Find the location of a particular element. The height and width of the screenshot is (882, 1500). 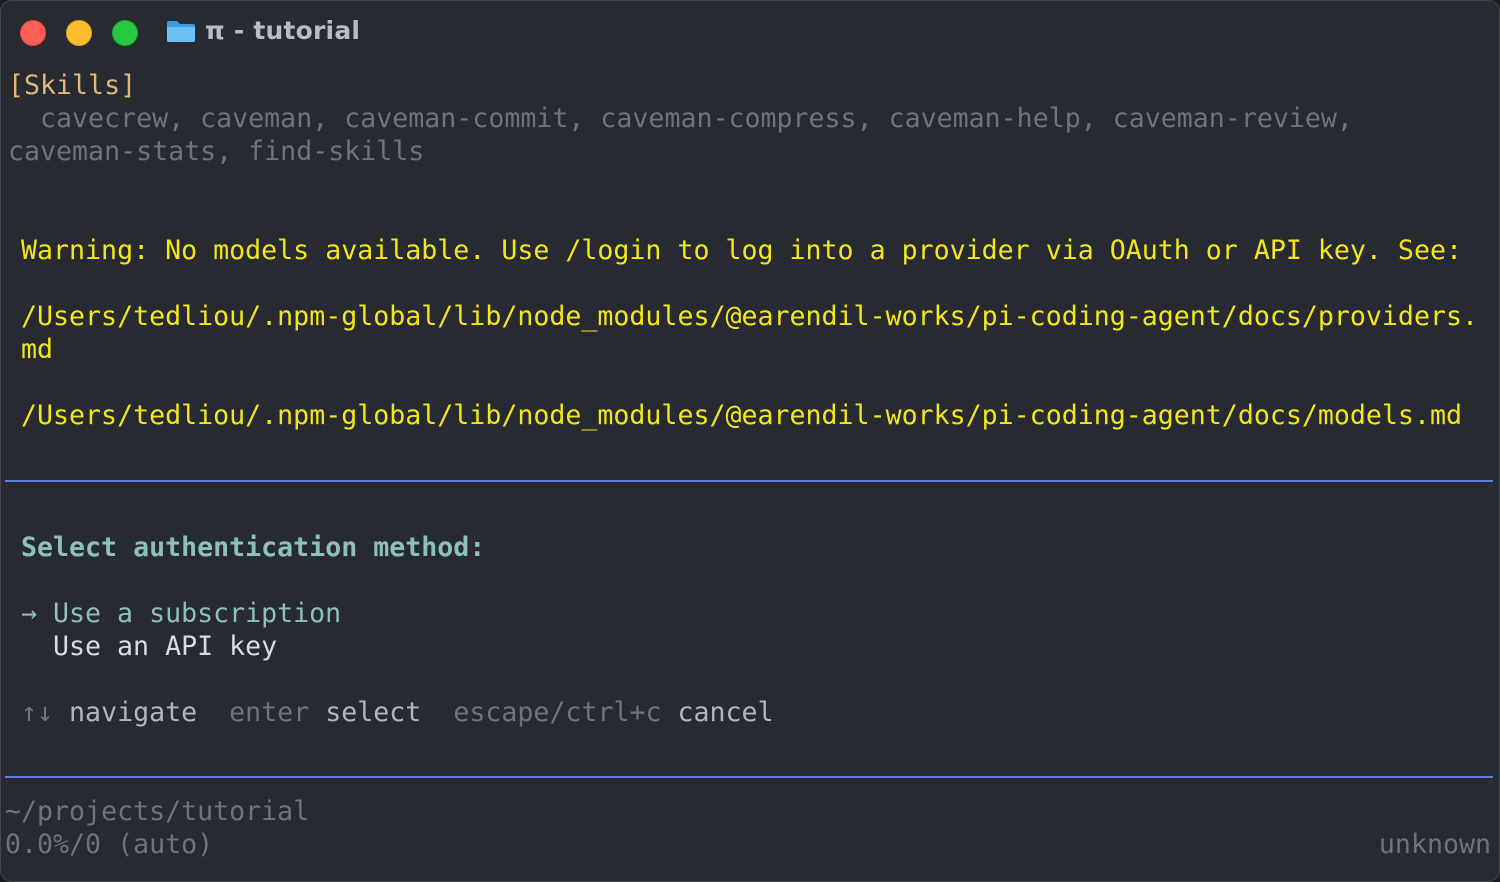

skills-list-line: caveman-stats, find-skills is located at coordinates (216, 151).